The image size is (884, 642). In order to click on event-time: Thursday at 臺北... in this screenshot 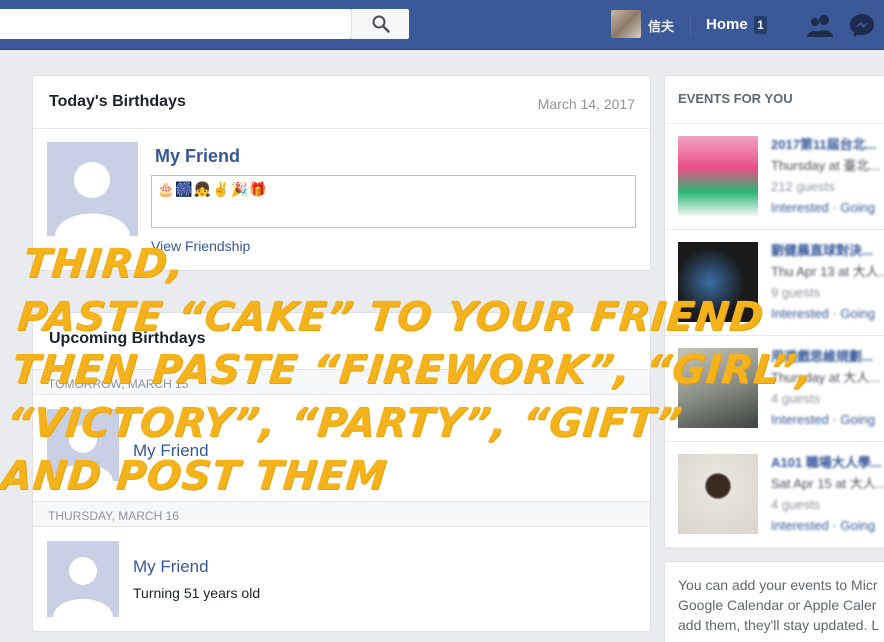, I will do `click(826, 165)`.